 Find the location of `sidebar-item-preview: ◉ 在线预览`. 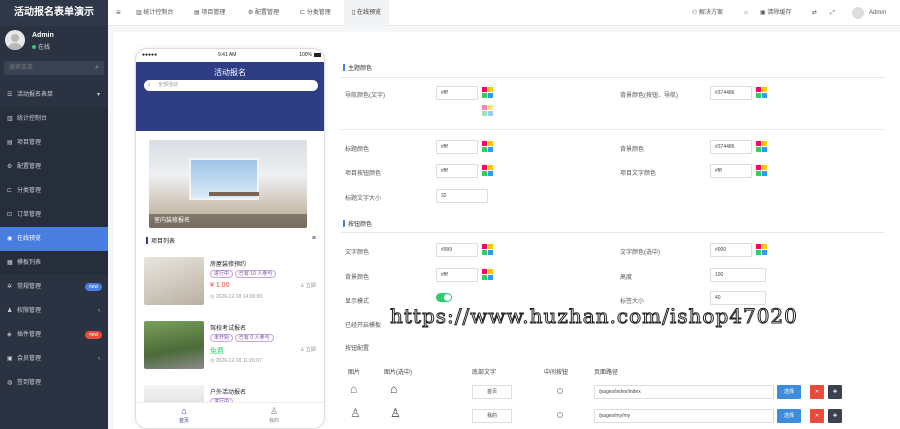

sidebar-item-preview: ◉ 在线预览 is located at coordinates (54, 239).